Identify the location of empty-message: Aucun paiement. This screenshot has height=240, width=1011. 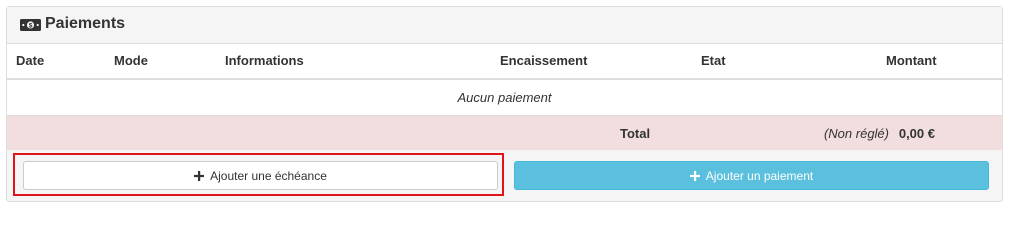
(504, 97).